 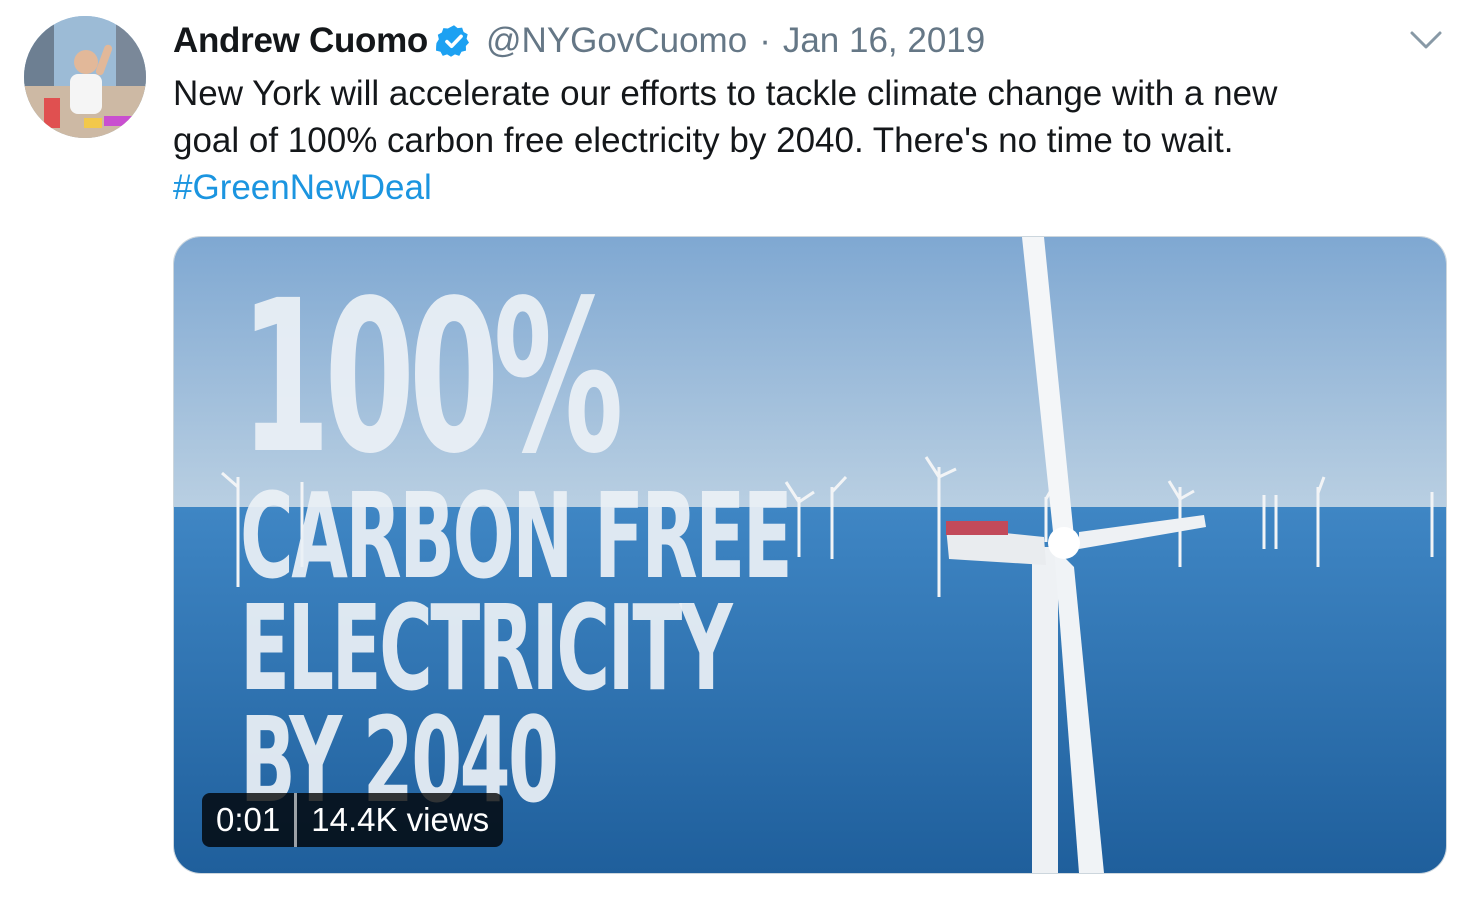 What do you see at coordinates (432, 377) in the screenshot?
I see `overlay-line-1: 100%` at bounding box center [432, 377].